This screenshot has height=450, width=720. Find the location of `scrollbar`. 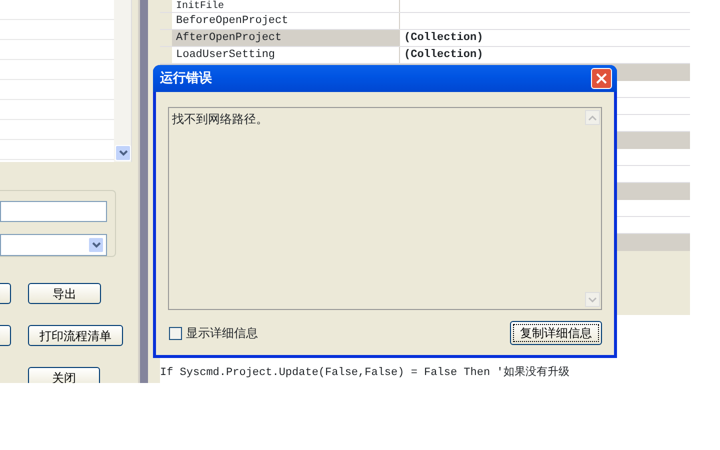

scrollbar is located at coordinates (122, 81).